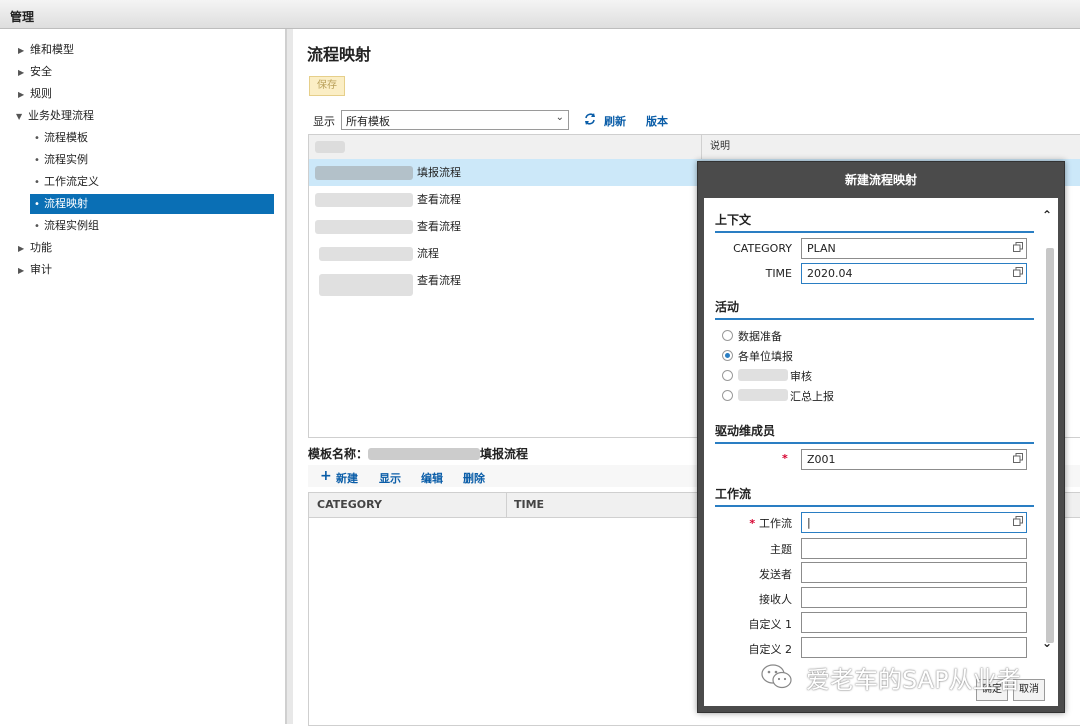 The width and height of the screenshot is (1080, 726). What do you see at coordinates (727, 375) in the screenshot?
I see `activity-radio-review` at bounding box center [727, 375].